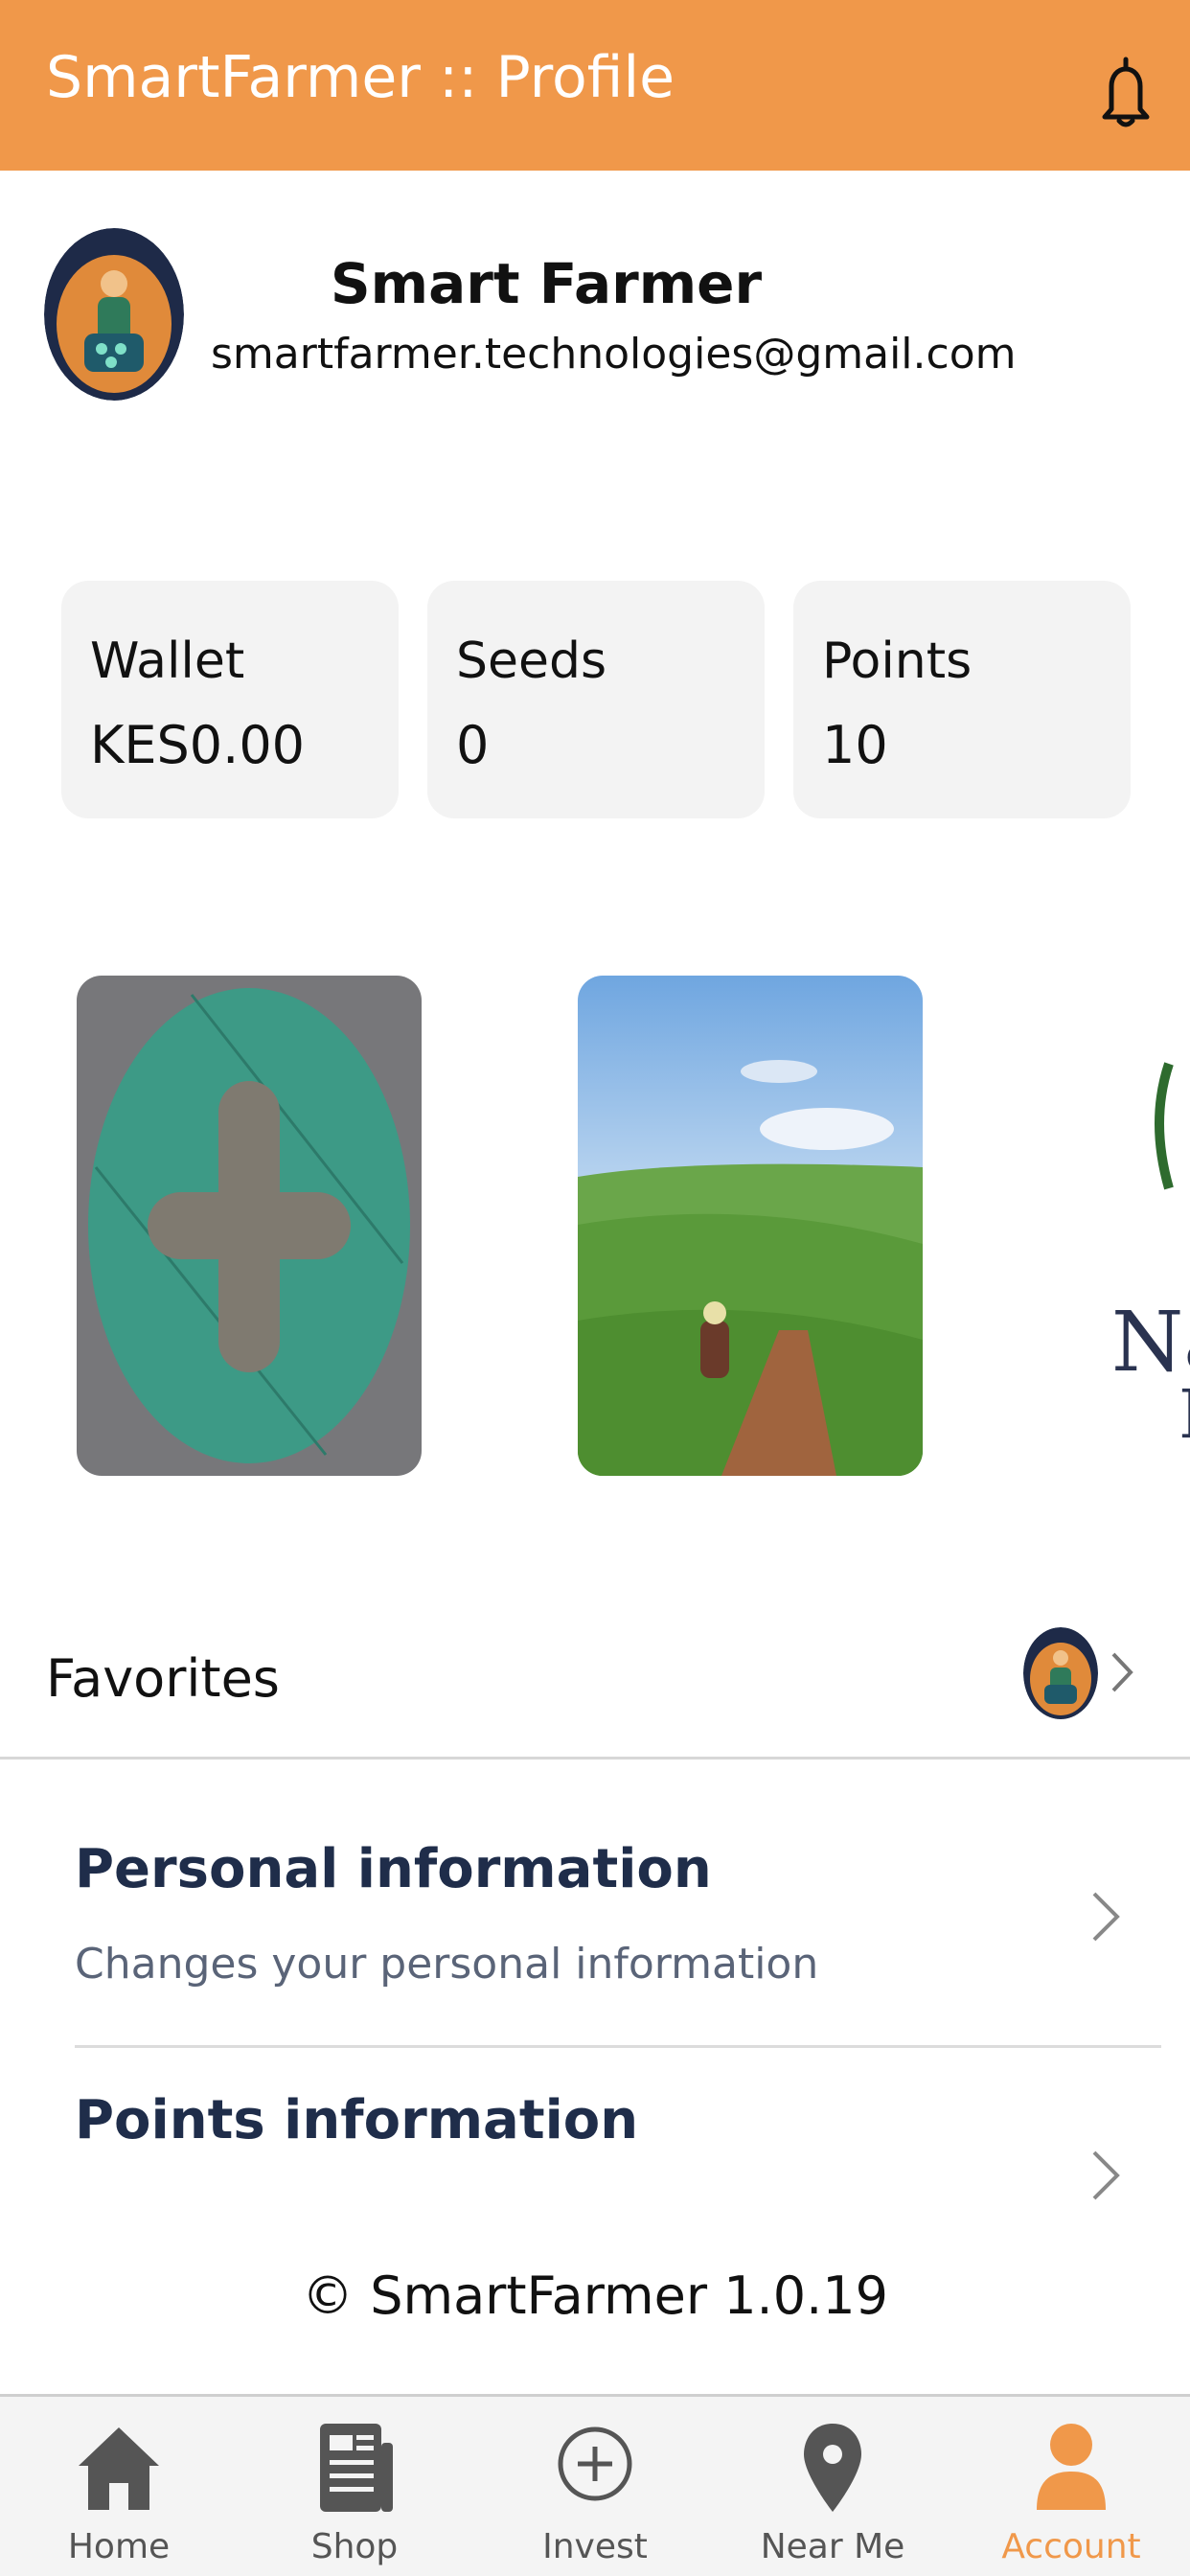 This screenshot has height=2576, width=1190. What do you see at coordinates (1126, 92) in the screenshot?
I see `bell-icon` at bounding box center [1126, 92].